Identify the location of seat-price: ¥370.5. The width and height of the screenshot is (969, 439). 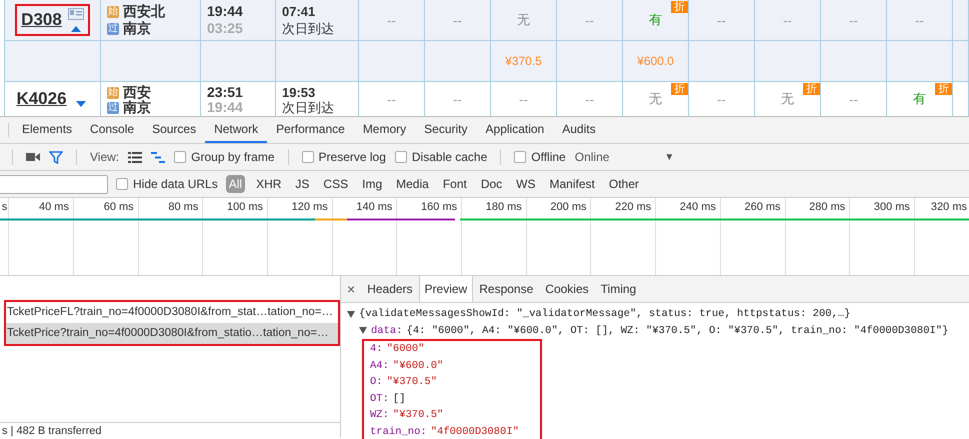
(523, 61).